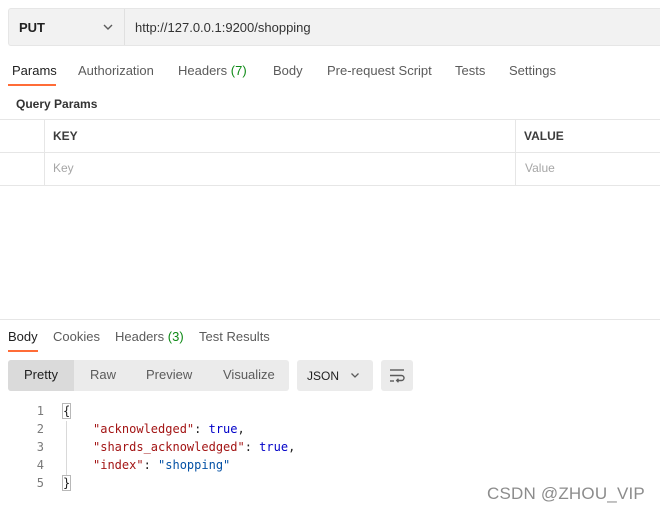  Describe the element at coordinates (223, 27) in the screenshot. I see `url-input: http://127.0.0.1:9200/shopping` at that location.